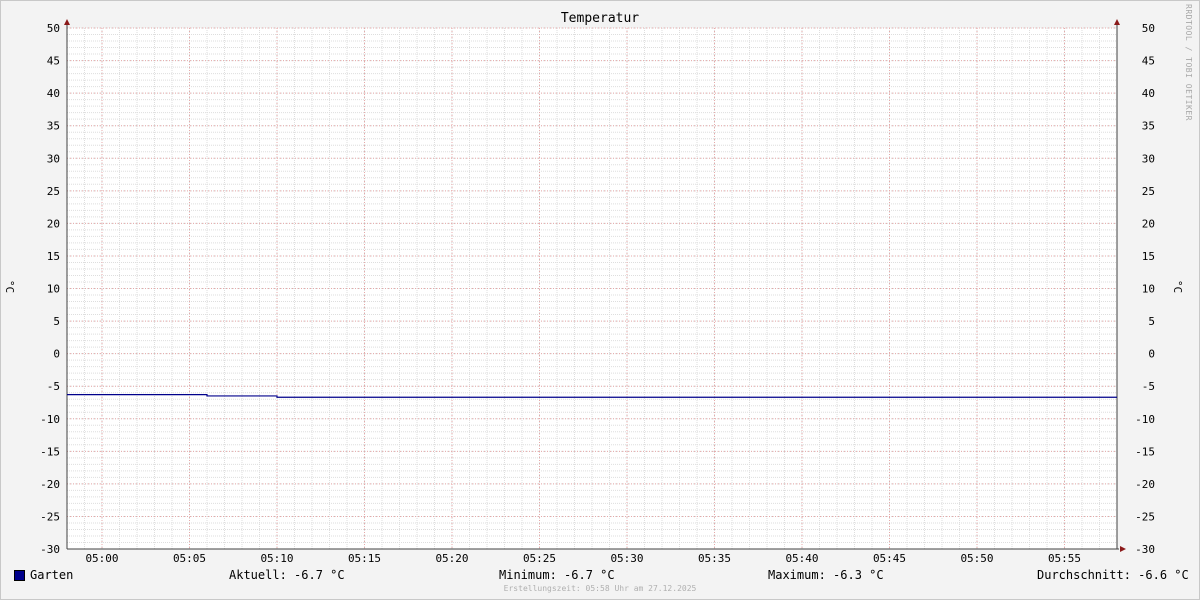  Describe the element at coordinates (276, 558) in the screenshot. I see `x-tick-label: 05:10` at that location.